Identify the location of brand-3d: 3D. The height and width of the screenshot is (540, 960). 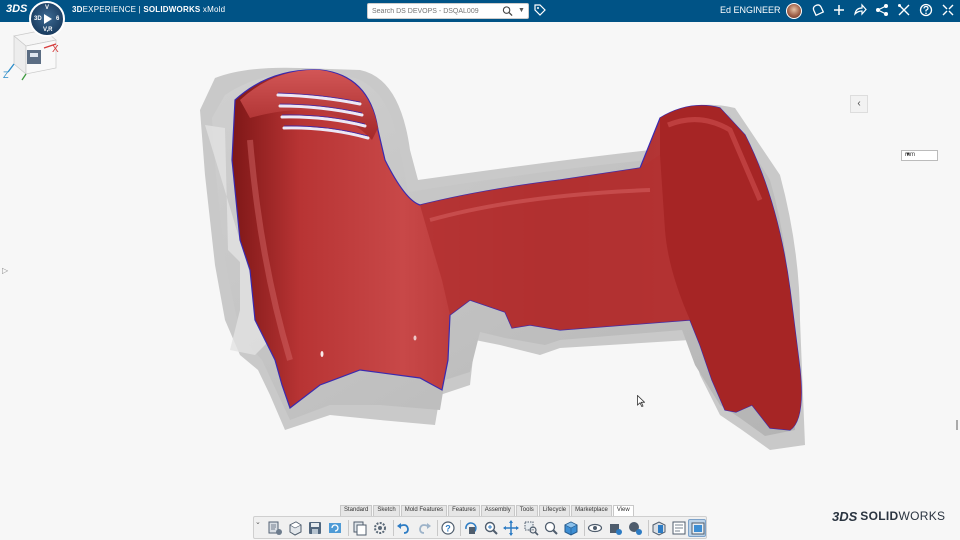
(77, 9).